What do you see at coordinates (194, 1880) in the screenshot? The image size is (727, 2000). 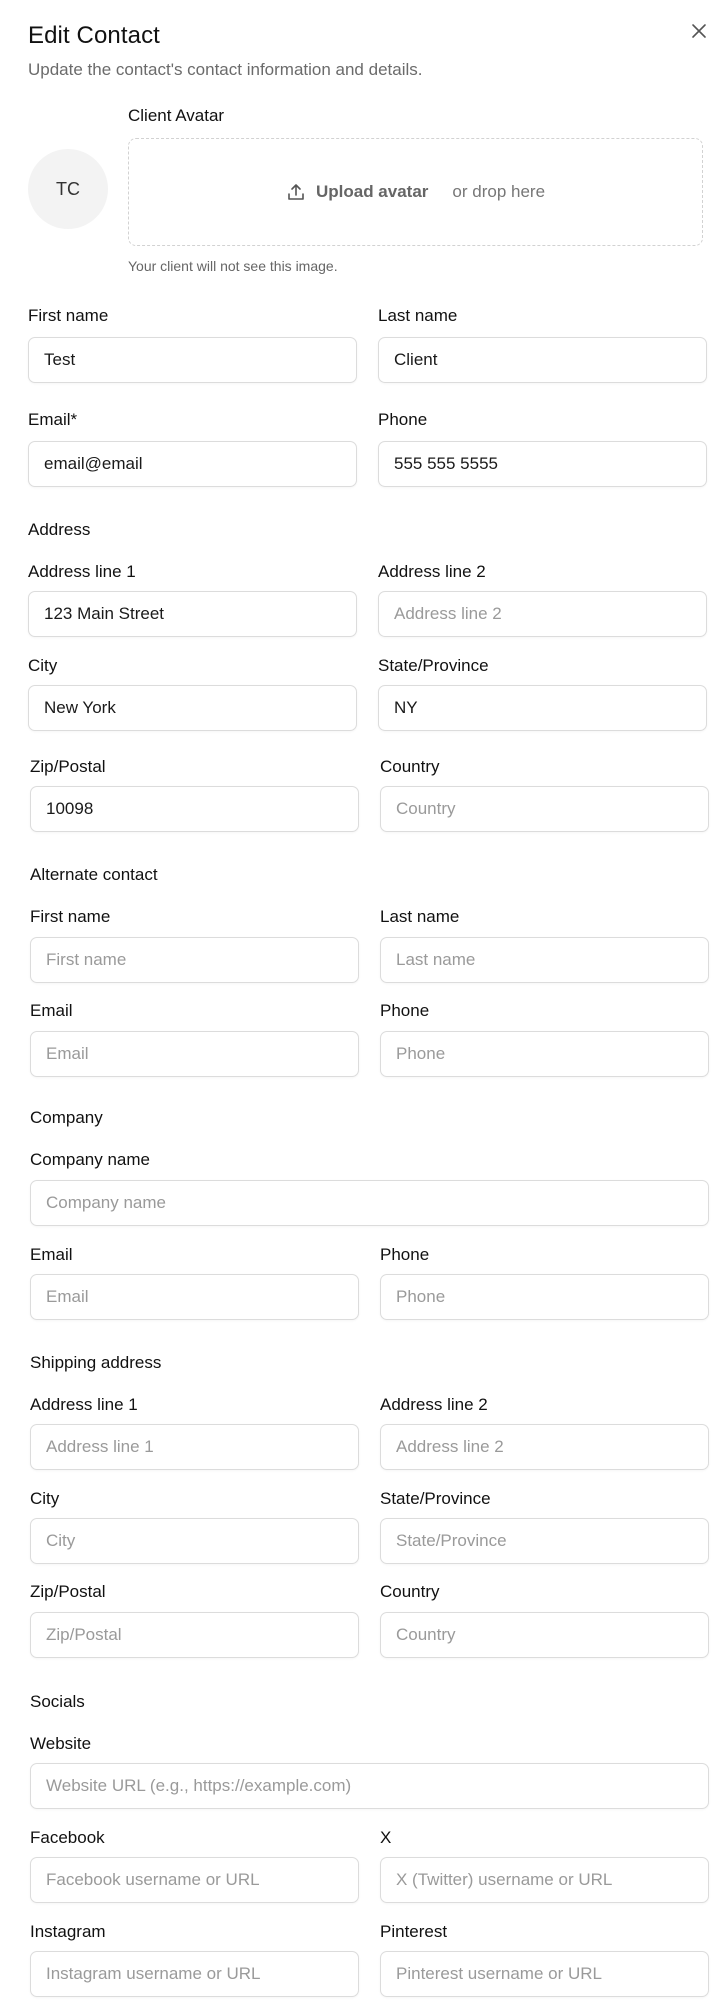 I see `facebook-input` at bounding box center [194, 1880].